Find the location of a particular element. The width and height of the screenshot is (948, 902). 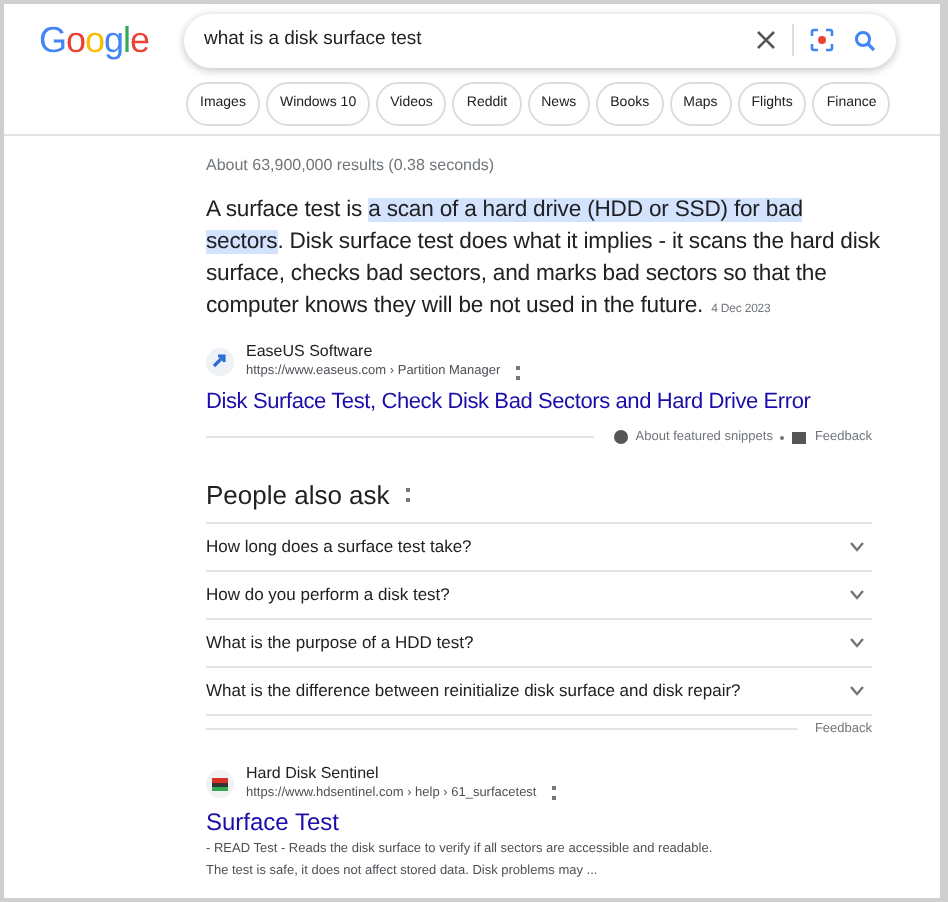

camera-icon is located at coordinates (822, 40).